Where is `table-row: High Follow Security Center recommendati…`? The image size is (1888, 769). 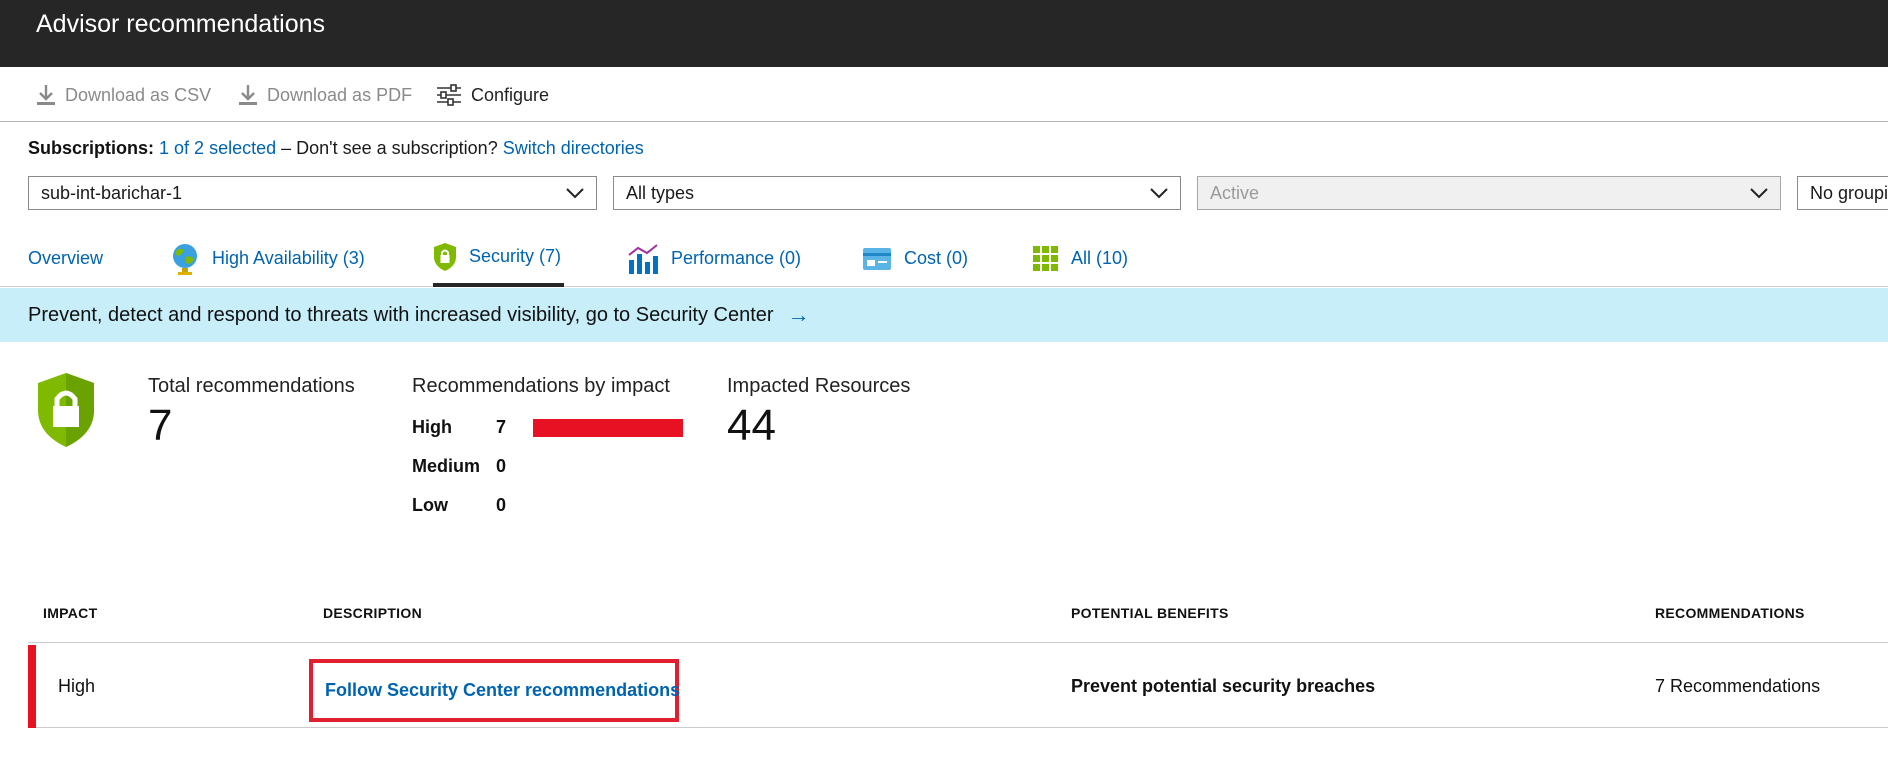 table-row: High Follow Security Center recommendati… is located at coordinates (958, 686).